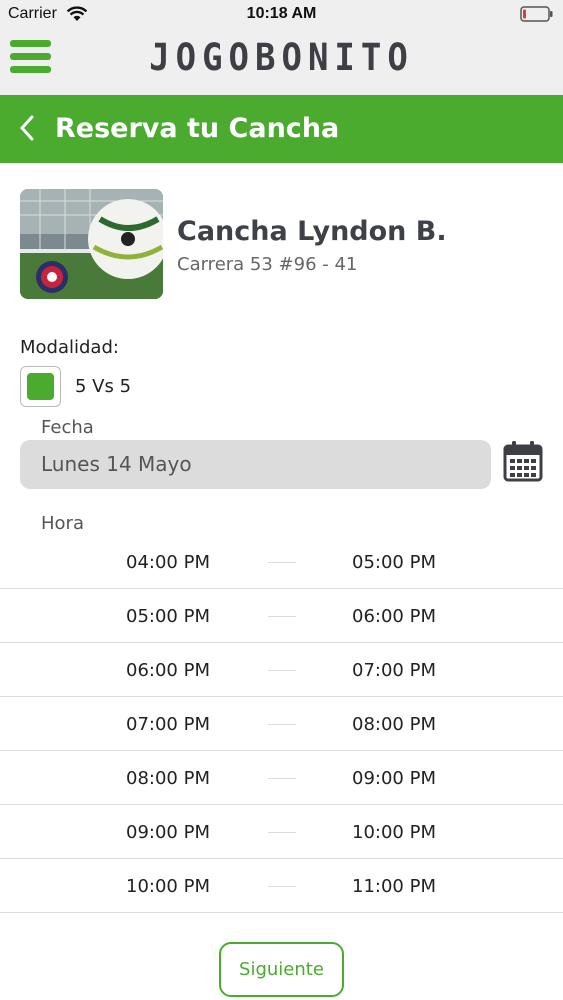 The width and height of the screenshot is (563, 1000). Describe the element at coordinates (67, 427) in the screenshot. I see `fecha-label: Fecha` at that location.